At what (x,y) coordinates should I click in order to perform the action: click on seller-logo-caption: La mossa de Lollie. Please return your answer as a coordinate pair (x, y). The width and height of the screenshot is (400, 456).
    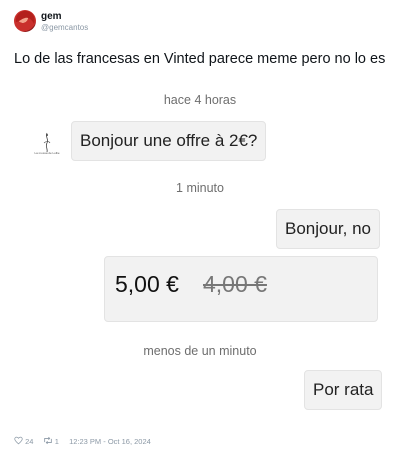
    Looking at the image, I should click on (47, 153).